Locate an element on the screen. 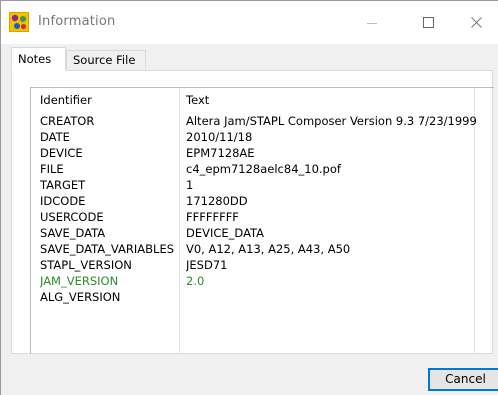 This screenshot has width=498, height=395. row-text: 2.0 is located at coordinates (195, 281).